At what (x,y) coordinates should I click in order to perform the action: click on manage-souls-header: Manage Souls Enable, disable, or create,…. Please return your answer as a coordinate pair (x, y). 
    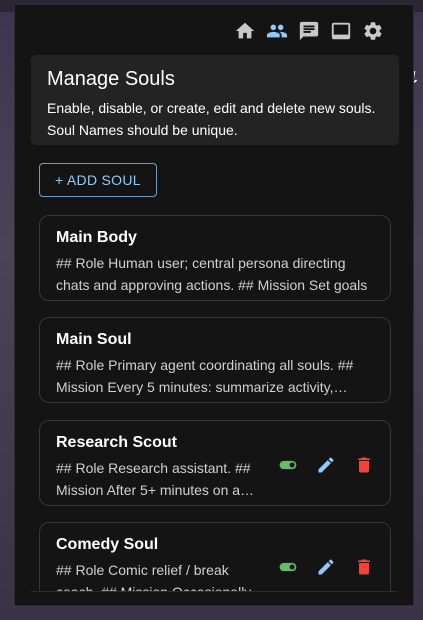
    Looking at the image, I should click on (215, 100).